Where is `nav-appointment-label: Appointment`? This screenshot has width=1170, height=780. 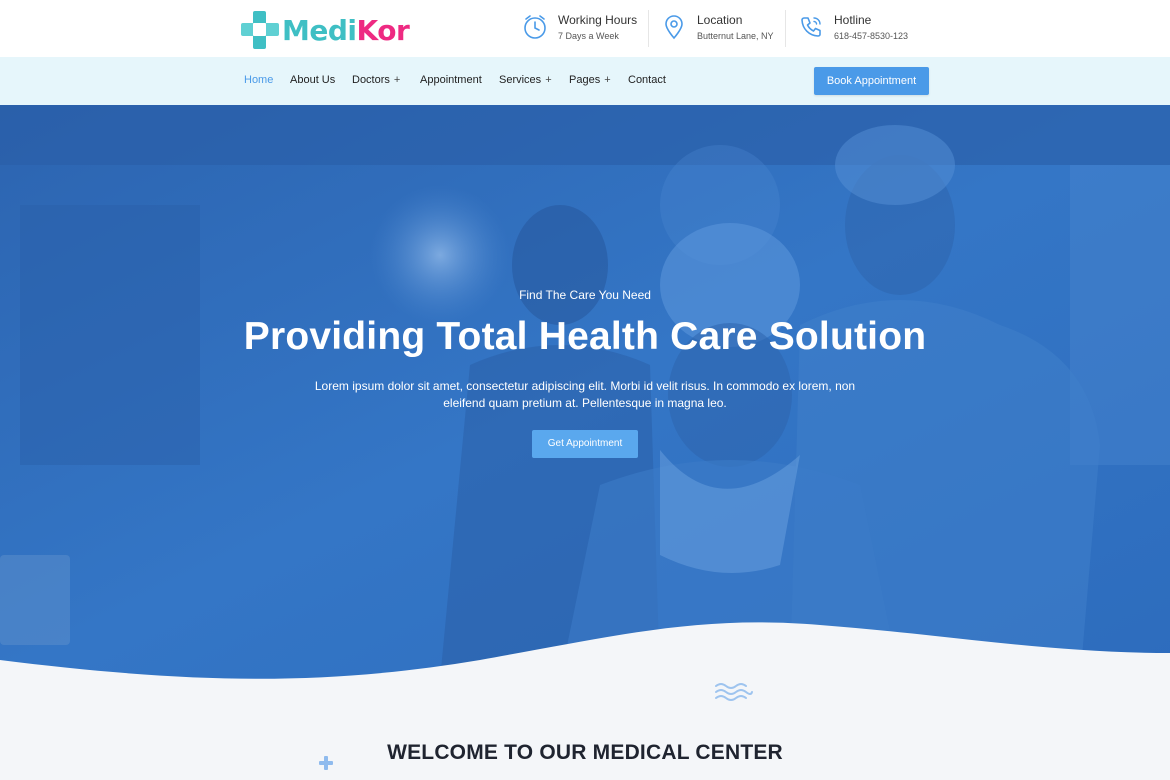 nav-appointment-label: Appointment is located at coordinates (451, 80).